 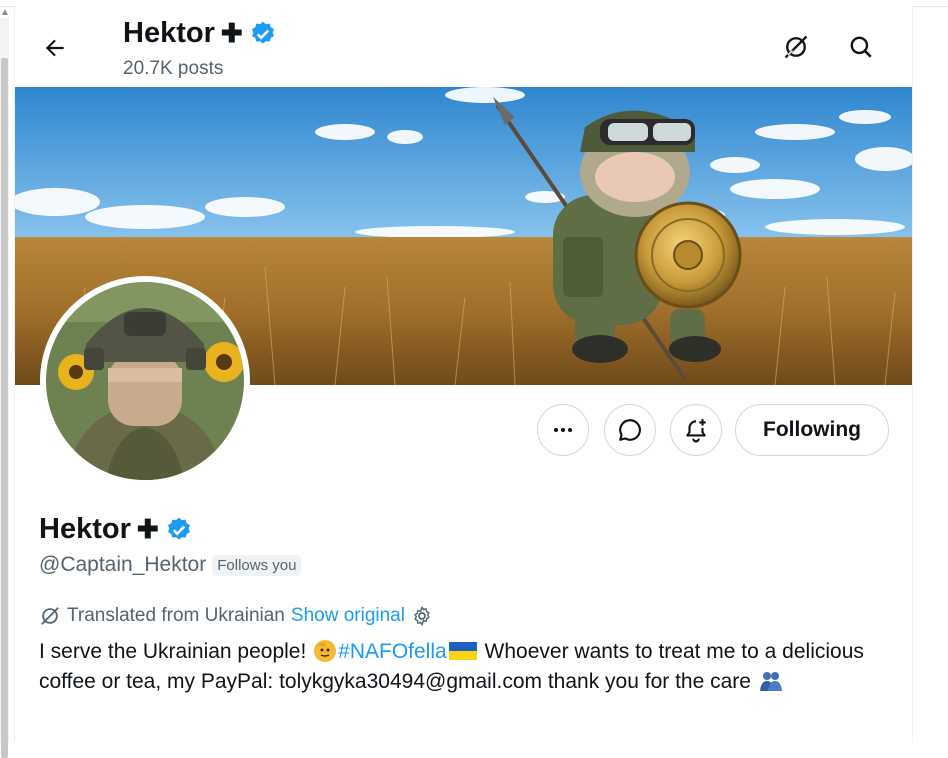 I want to click on avatar-image, so click(x=145, y=381).